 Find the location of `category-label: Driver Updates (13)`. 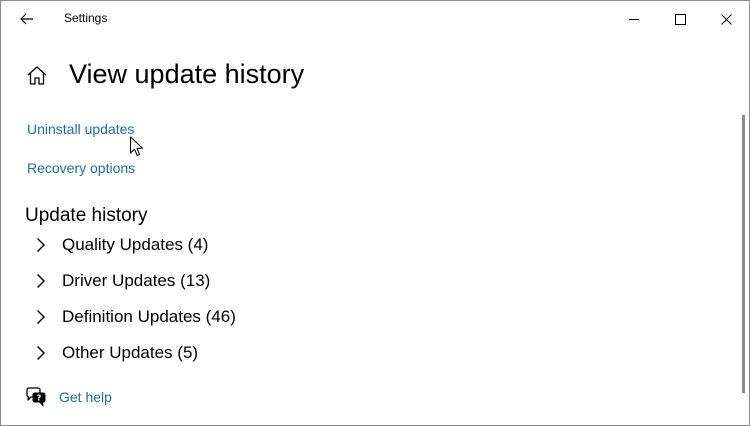

category-label: Driver Updates (13) is located at coordinates (136, 280).